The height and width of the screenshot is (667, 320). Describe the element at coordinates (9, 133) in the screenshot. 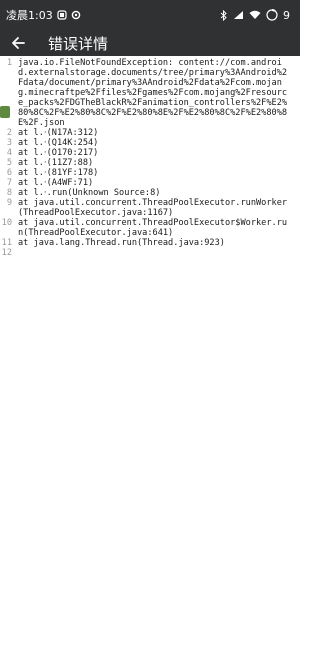

I see `line-number: 2` at that location.